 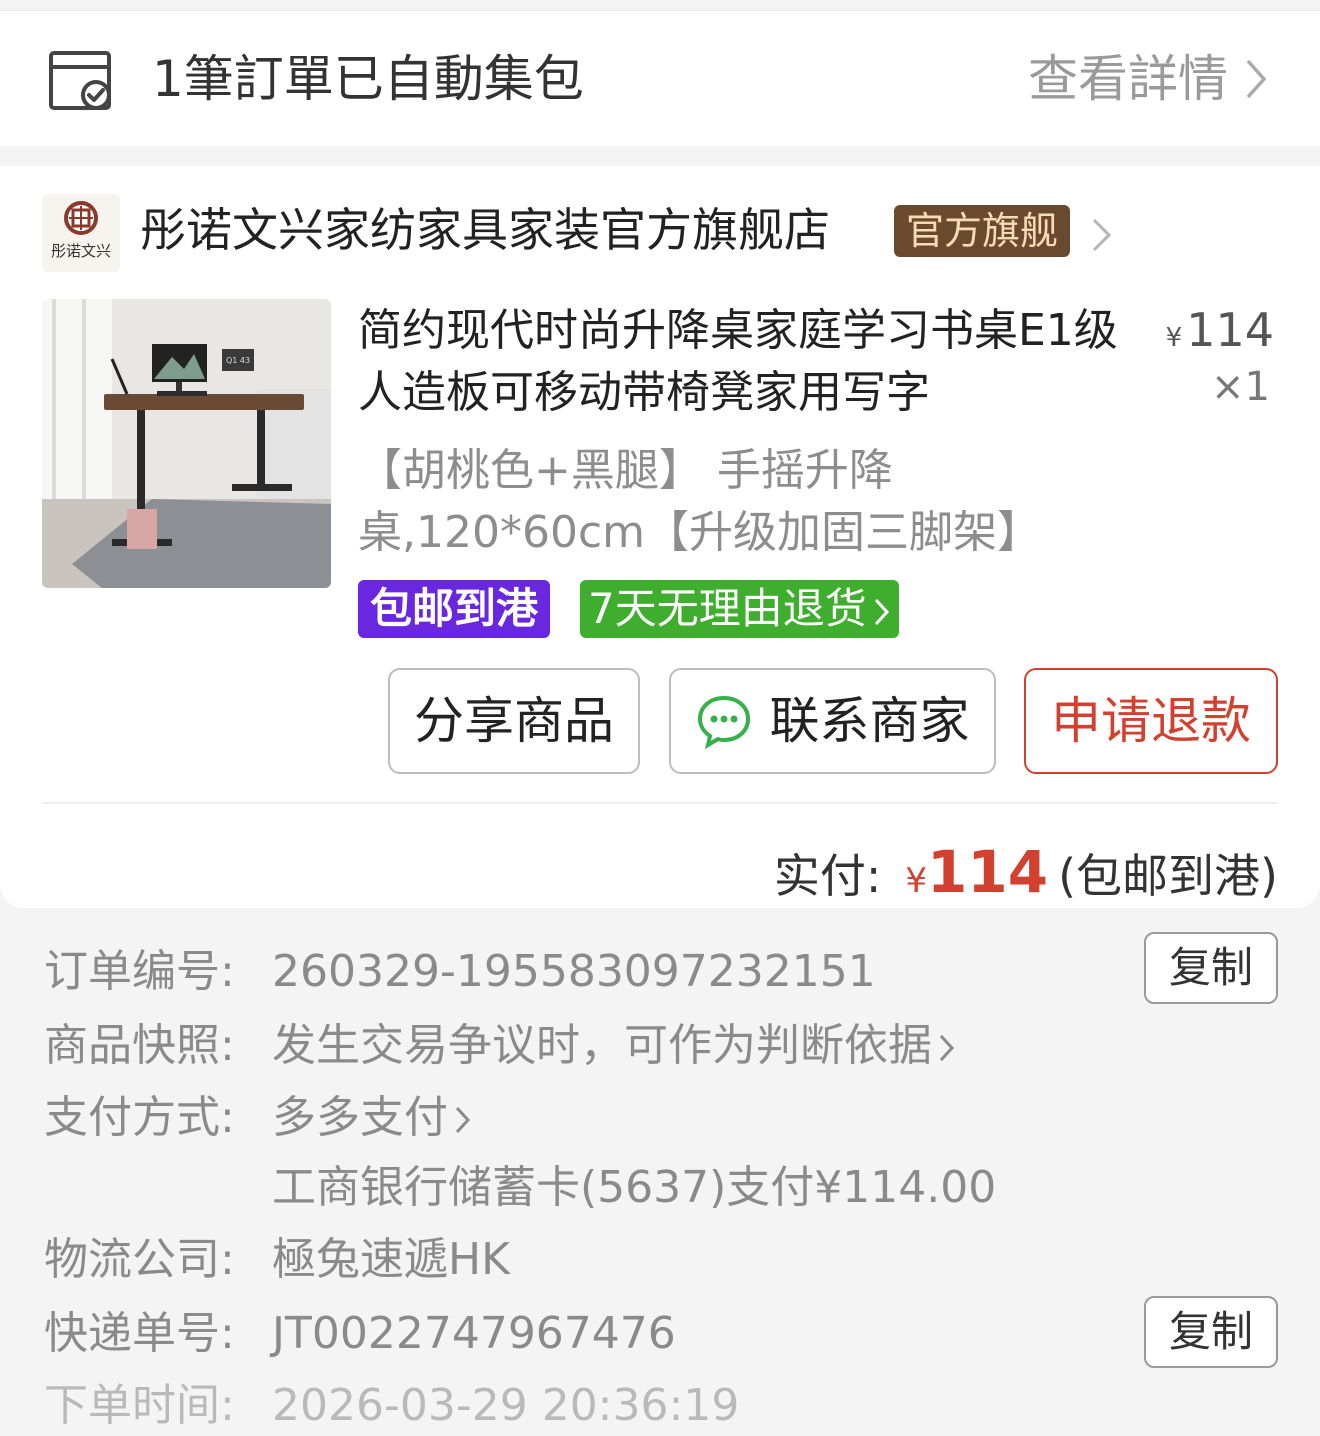 I want to click on desk-product-photo: Q1 43, so click(x=186, y=443).